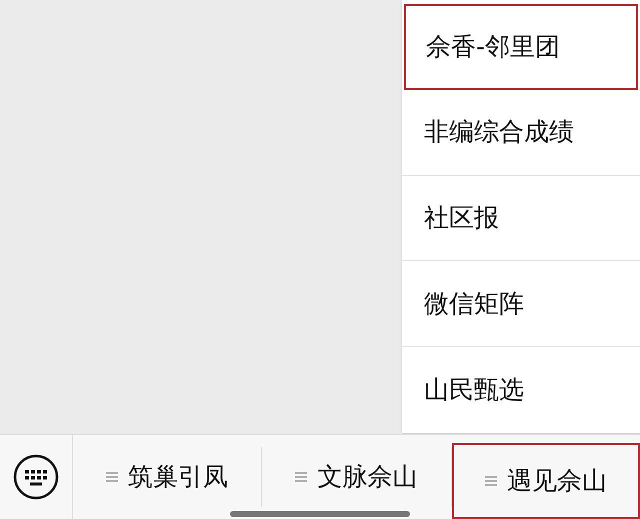 The width and height of the screenshot is (640, 519). What do you see at coordinates (546, 481) in the screenshot?
I see `menu-tab: 遇见佘山` at bounding box center [546, 481].